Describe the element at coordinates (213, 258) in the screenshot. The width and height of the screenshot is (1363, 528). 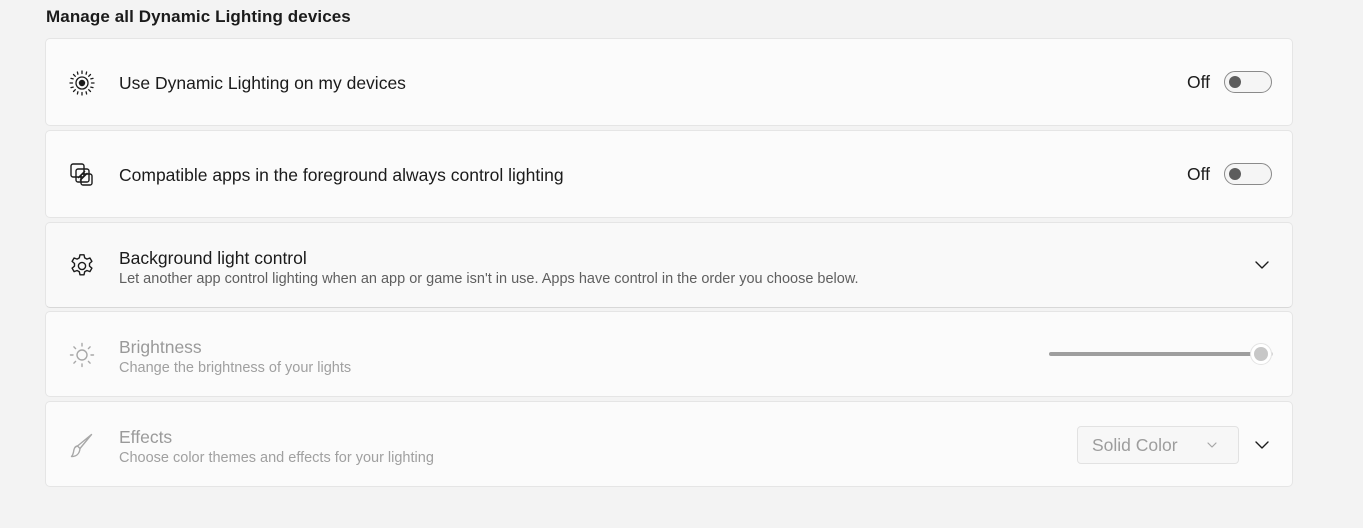
I see `background-light-control-label: Background light control` at that location.